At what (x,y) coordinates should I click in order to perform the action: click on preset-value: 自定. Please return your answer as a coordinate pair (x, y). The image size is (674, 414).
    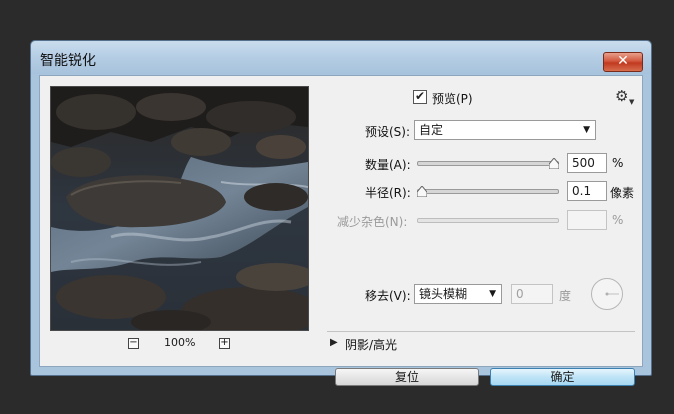
    Looking at the image, I should click on (431, 130).